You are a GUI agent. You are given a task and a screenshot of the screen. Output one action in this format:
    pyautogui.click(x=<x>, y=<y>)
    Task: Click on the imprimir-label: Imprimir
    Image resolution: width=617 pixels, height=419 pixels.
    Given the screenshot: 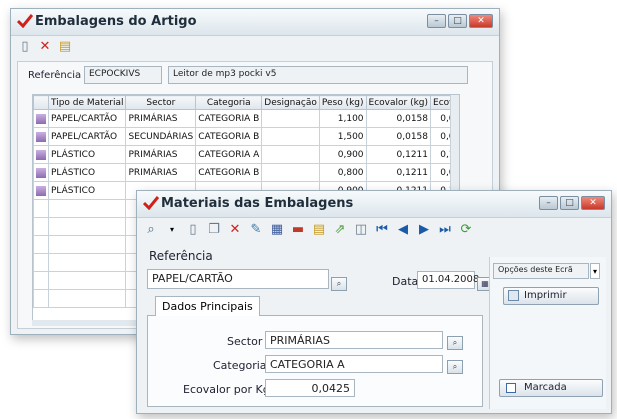 What is the action you would take?
    pyautogui.click(x=545, y=295)
    